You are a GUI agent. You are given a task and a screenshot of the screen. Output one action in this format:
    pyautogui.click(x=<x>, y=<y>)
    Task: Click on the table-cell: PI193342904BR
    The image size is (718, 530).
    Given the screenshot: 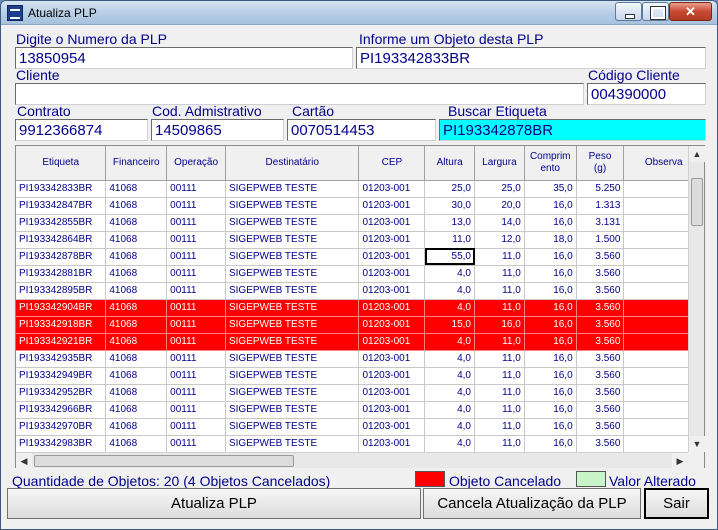 What is the action you would take?
    pyautogui.click(x=61, y=308)
    